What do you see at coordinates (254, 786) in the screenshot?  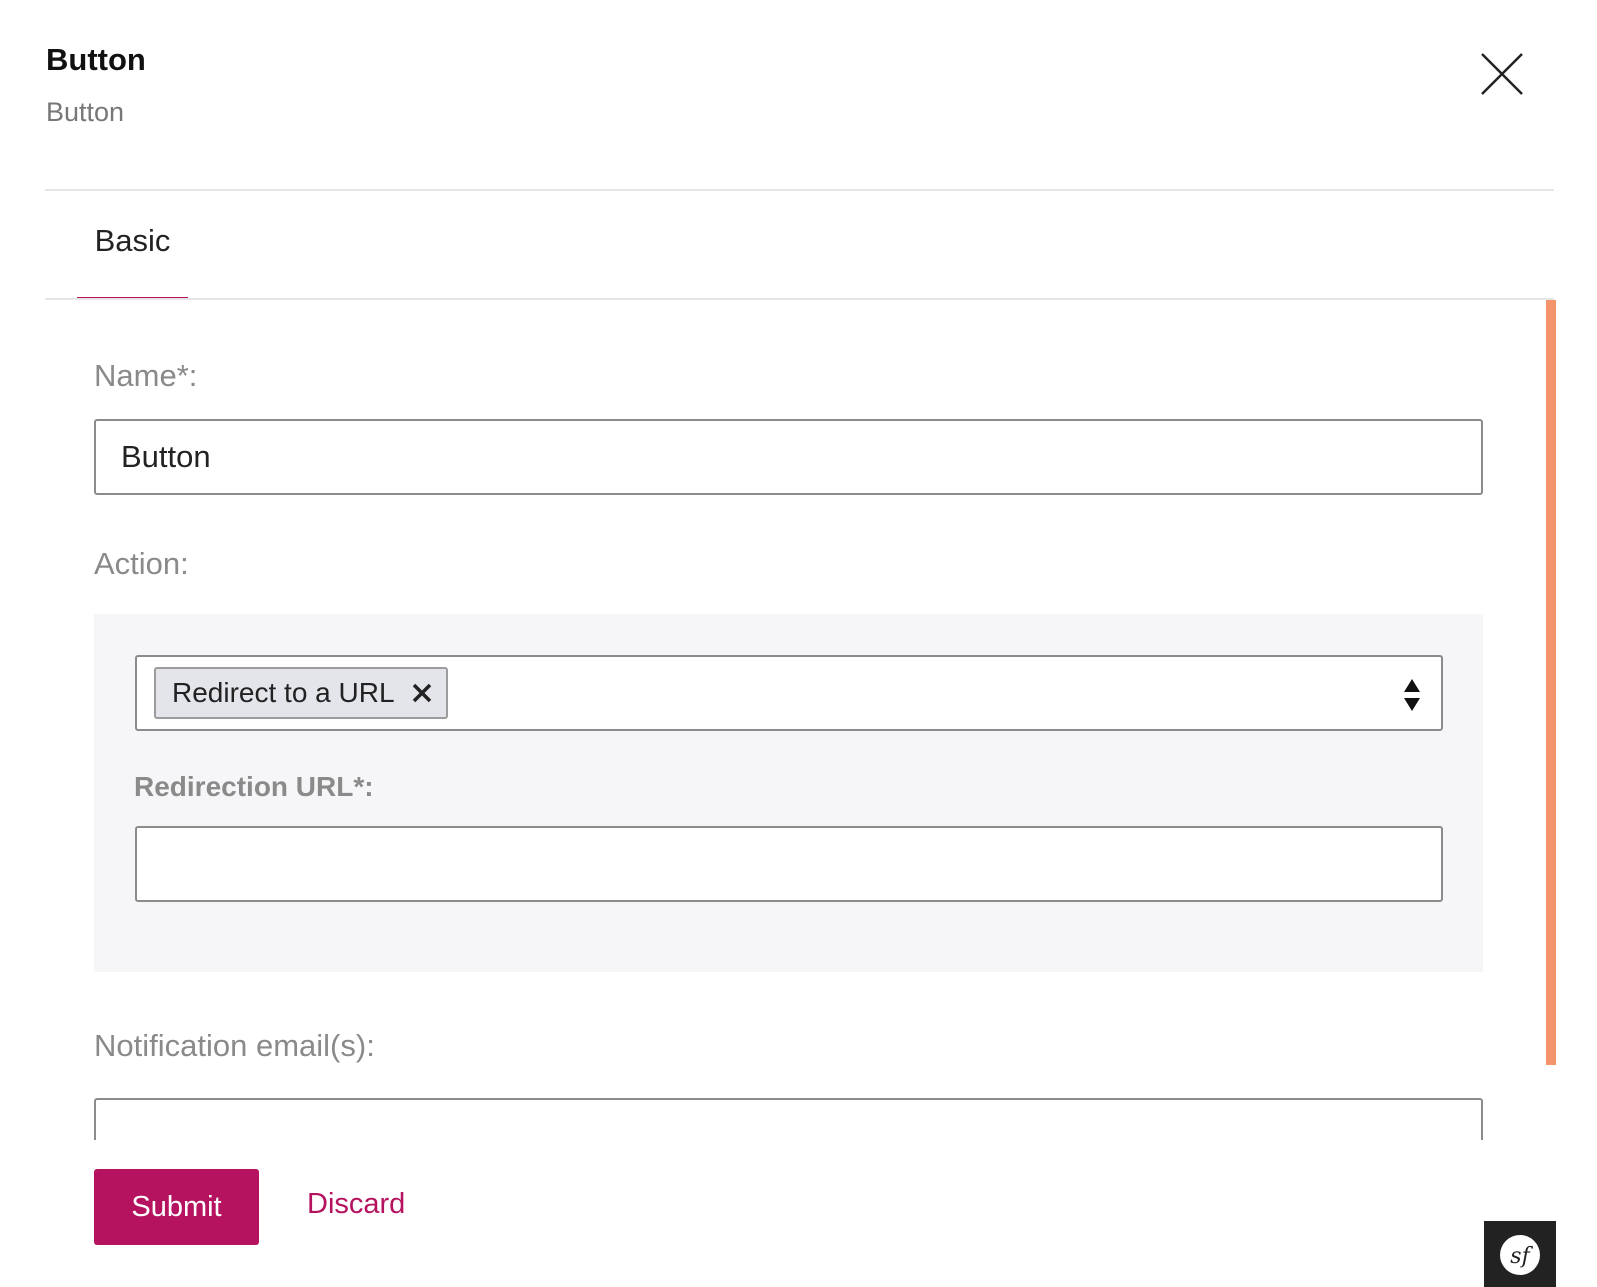 I see `redirection-url-label: Redirection URL*:` at bounding box center [254, 786].